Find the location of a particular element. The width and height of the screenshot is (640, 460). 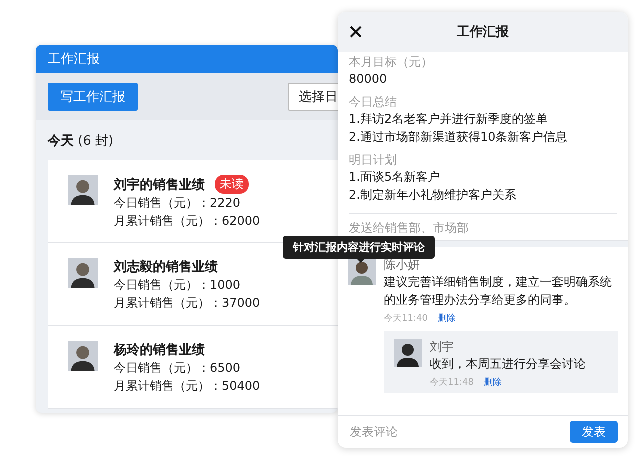

comment-text: 建议完善详细销售制度，建立一套明确系统的业务管理办法分享给更多的同事。 is located at coordinates (498, 291).